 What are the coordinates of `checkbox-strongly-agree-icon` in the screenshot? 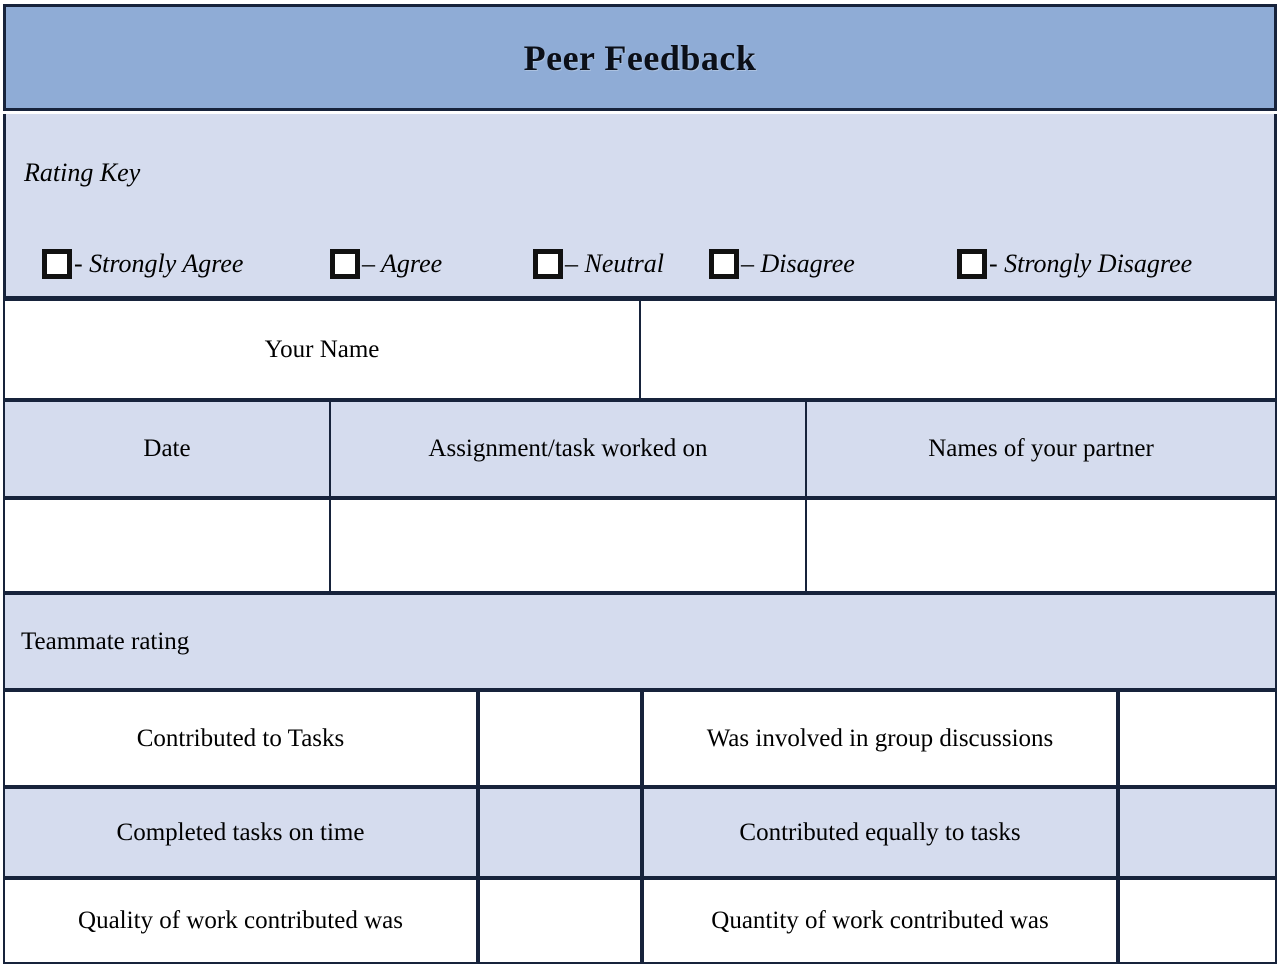 It's located at (57, 264).